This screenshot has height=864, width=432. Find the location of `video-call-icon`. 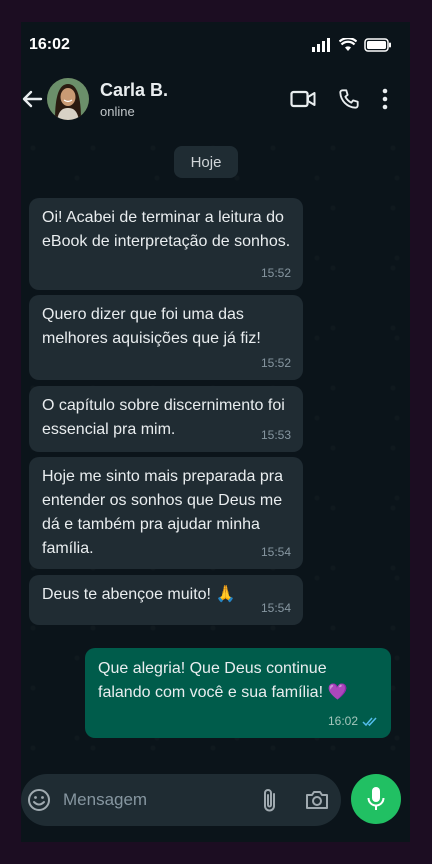

video-call-icon is located at coordinates (303, 99).